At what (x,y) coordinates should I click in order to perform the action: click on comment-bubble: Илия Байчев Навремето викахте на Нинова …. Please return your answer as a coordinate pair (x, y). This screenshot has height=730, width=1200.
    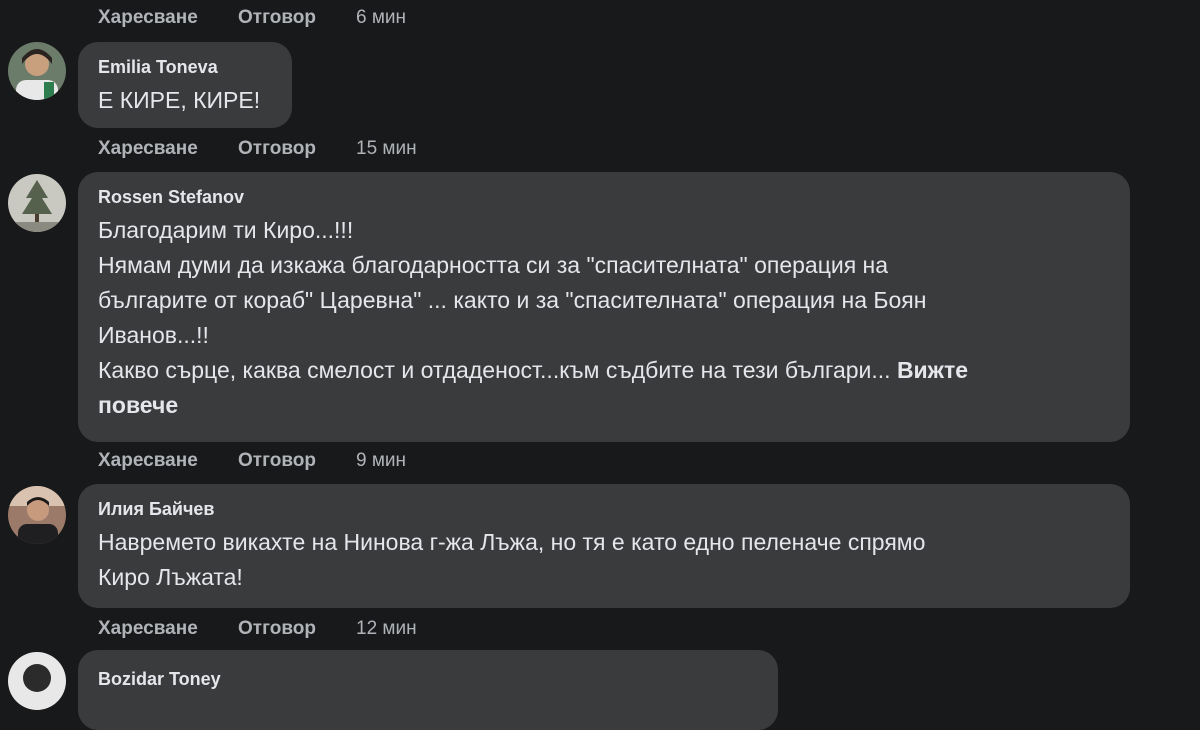
    Looking at the image, I should click on (604, 546).